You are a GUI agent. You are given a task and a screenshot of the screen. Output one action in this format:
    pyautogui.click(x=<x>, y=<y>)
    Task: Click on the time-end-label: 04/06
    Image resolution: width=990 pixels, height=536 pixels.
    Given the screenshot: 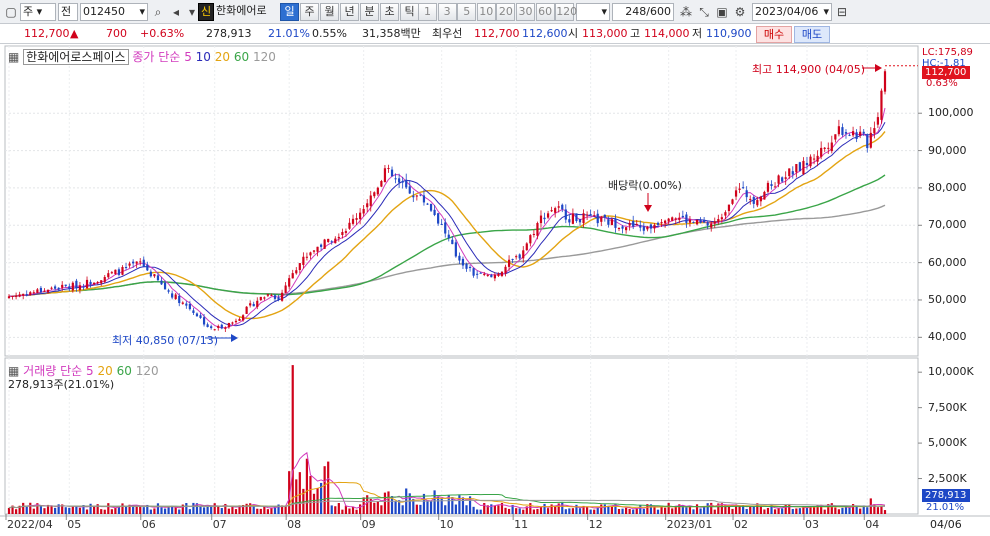 What is the action you would take?
    pyautogui.click(x=946, y=524)
    